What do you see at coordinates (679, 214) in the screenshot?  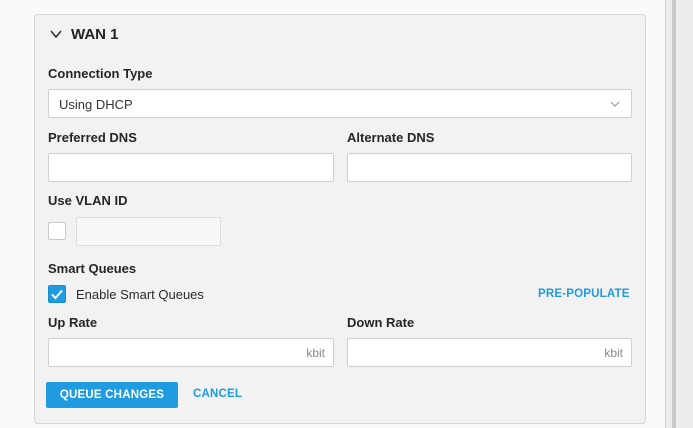 I see `scrollbar-track` at bounding box center [679, 214].